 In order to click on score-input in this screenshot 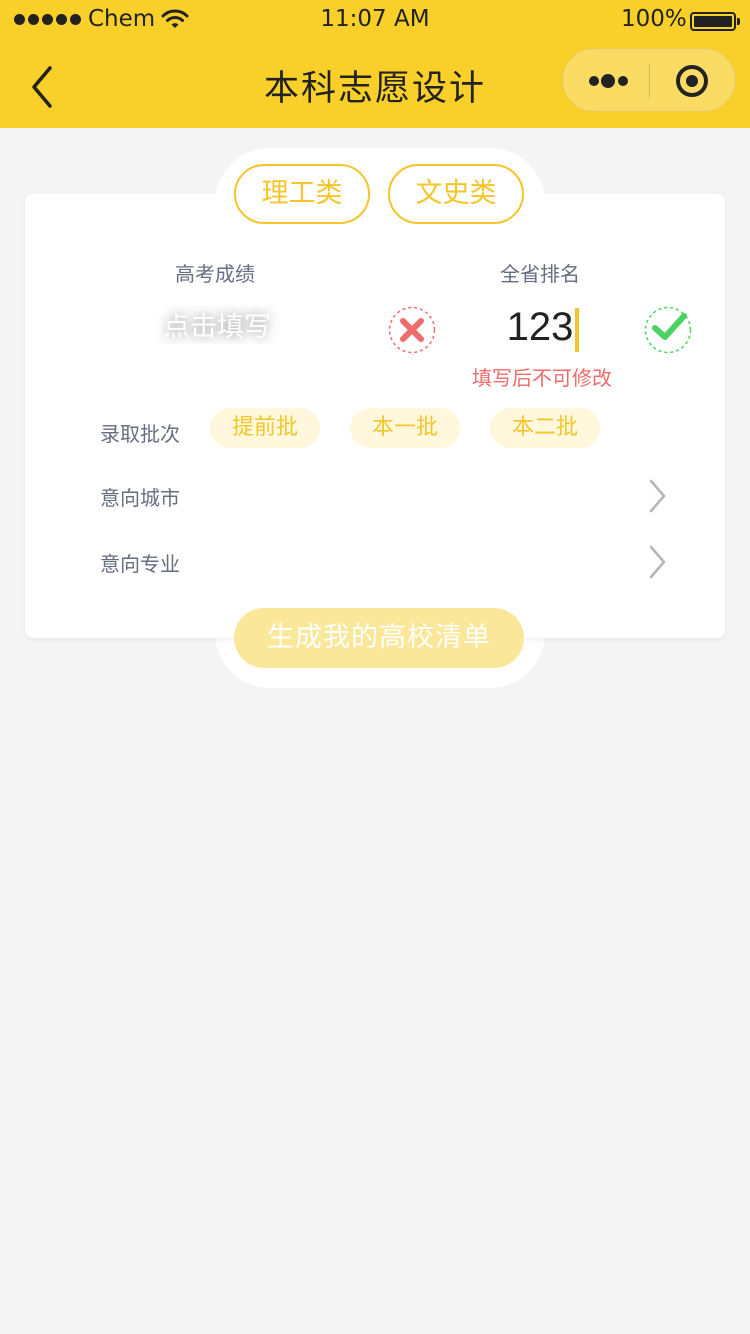, I will do `click(217, 327)`.